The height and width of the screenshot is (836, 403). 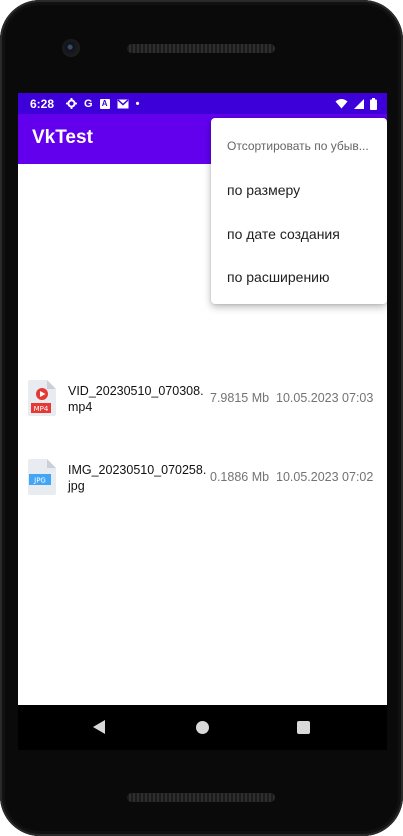 What do you see at coordinates (62, 137) in the screenshot?
I see `app-title: VkTest` at bounding box center [62, 137].